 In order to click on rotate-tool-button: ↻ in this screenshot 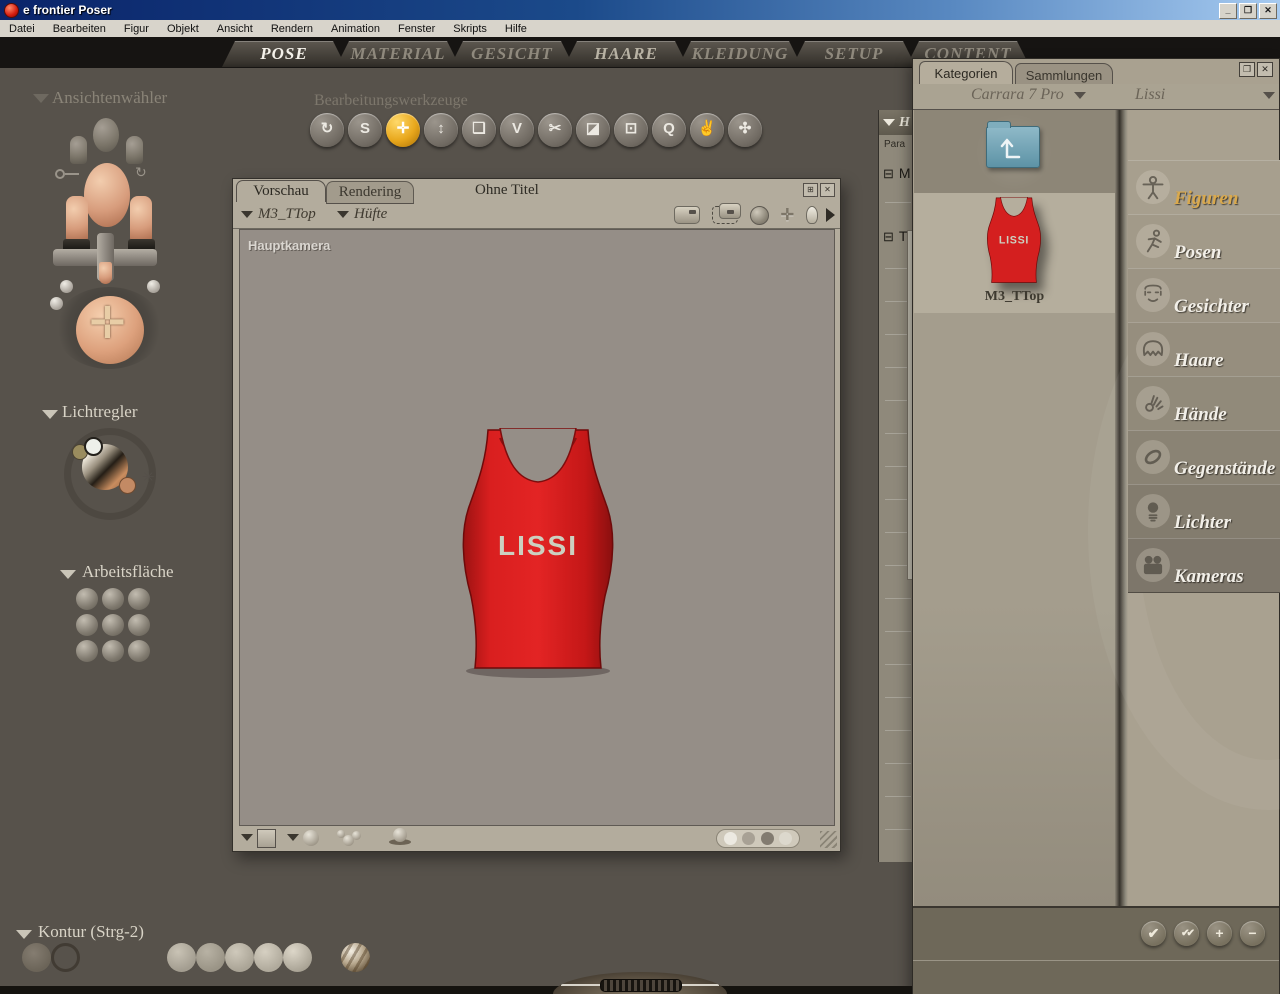, I will do `click(327, 130)`.